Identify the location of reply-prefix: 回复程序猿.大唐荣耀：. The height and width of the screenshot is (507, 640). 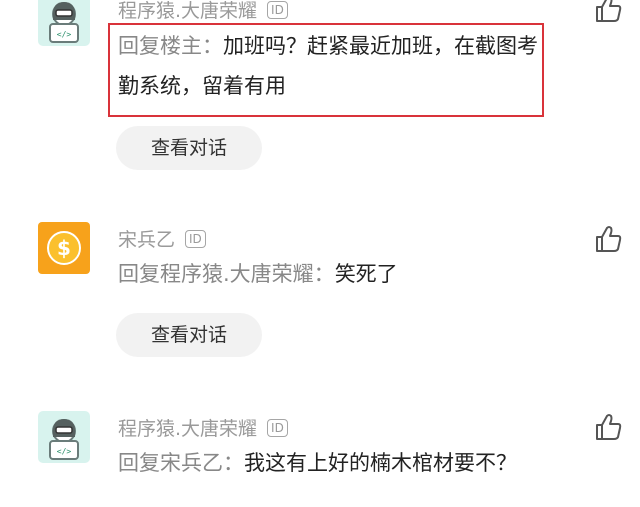
(226, 274).